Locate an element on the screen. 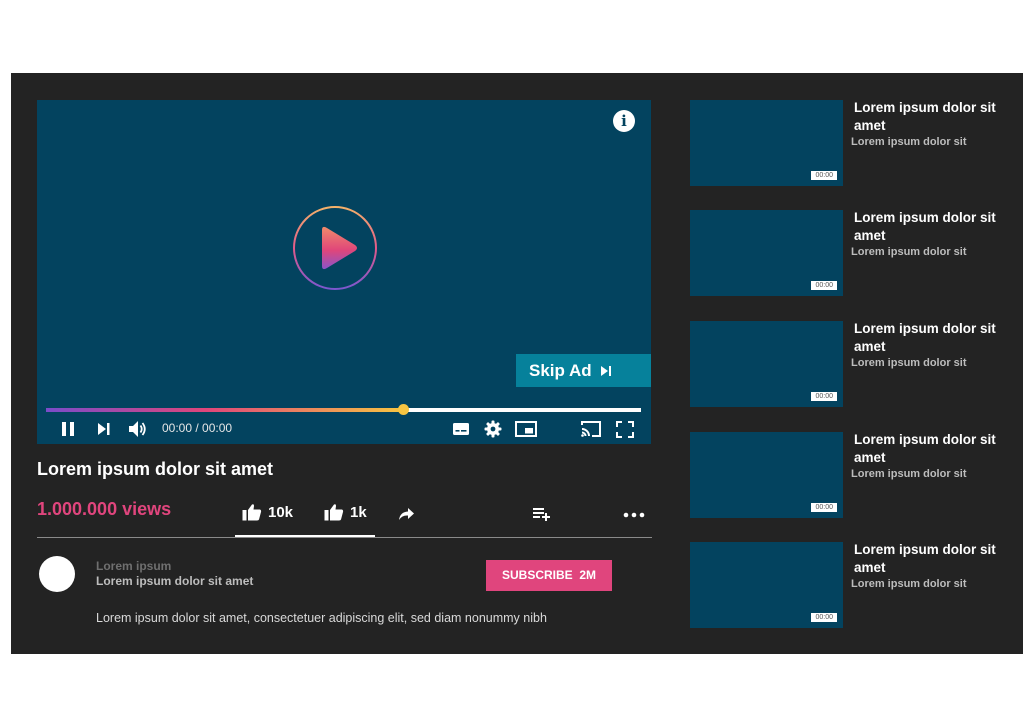  skip-ad-button: Skip Ad is located at coordinates (583, 370).